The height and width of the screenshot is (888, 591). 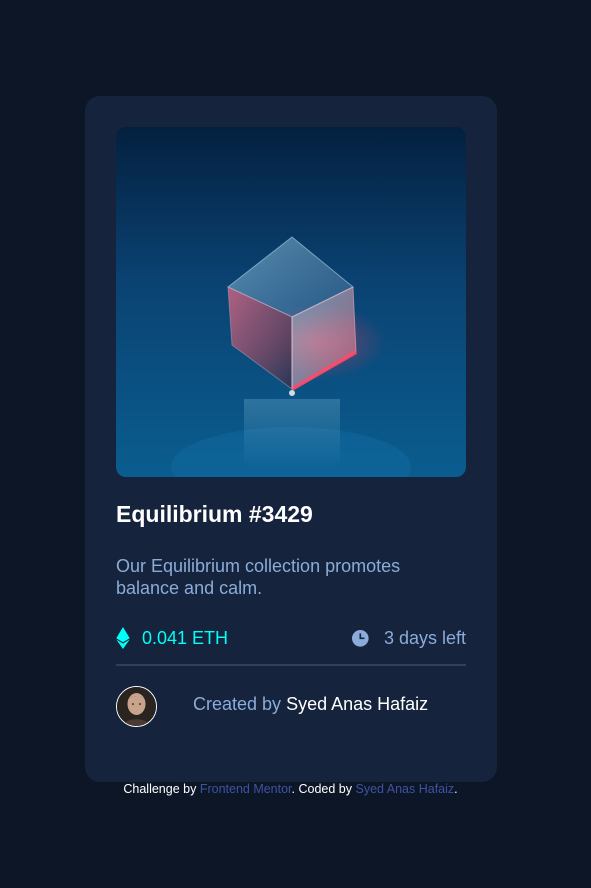 What do you see at coordinates (404, 789) in the screenshot?
I see `coder-link: Syed Anas Hafaiz` at bounding box center [404, 789].